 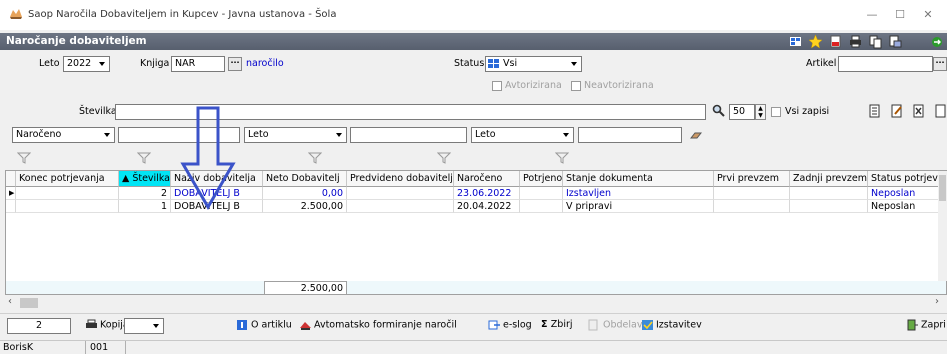 I want to click on avtorizirana-checkbox, so click(x=497, y=86).